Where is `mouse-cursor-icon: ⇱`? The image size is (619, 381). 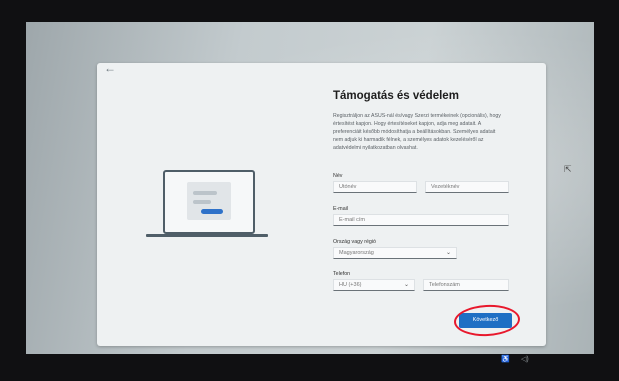
mouse-cursor-icon: ⇱ is located at coordinates (568, 169).